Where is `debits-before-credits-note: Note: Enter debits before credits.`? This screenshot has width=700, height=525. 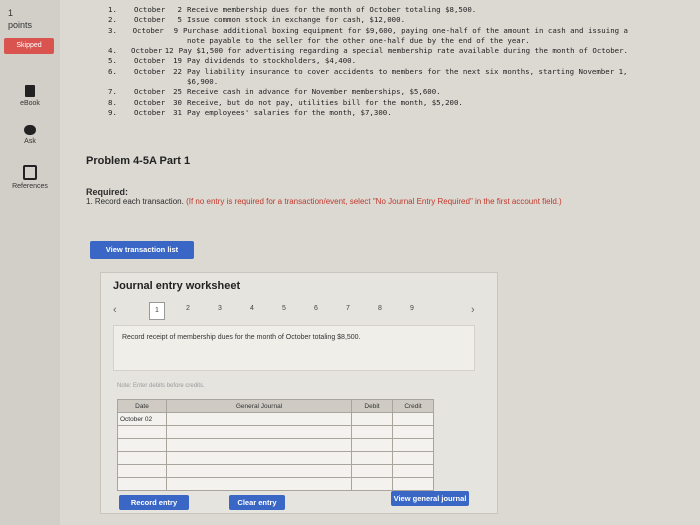 debits-before-credits-note: Note: Enter debits before credits. is located at coordinates (161, 386).